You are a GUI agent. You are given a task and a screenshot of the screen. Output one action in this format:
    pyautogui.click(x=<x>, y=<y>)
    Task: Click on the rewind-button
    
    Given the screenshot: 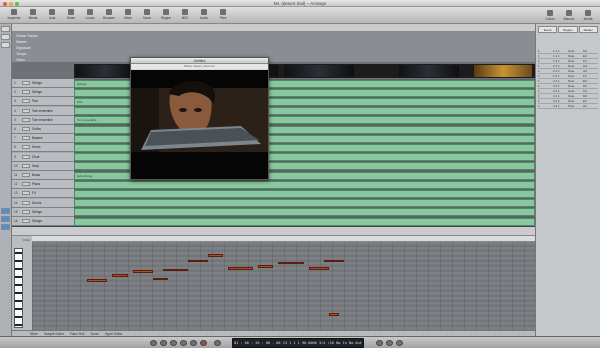 What is the action you would take?
    pyautogui.click(x=153, y=343)
    